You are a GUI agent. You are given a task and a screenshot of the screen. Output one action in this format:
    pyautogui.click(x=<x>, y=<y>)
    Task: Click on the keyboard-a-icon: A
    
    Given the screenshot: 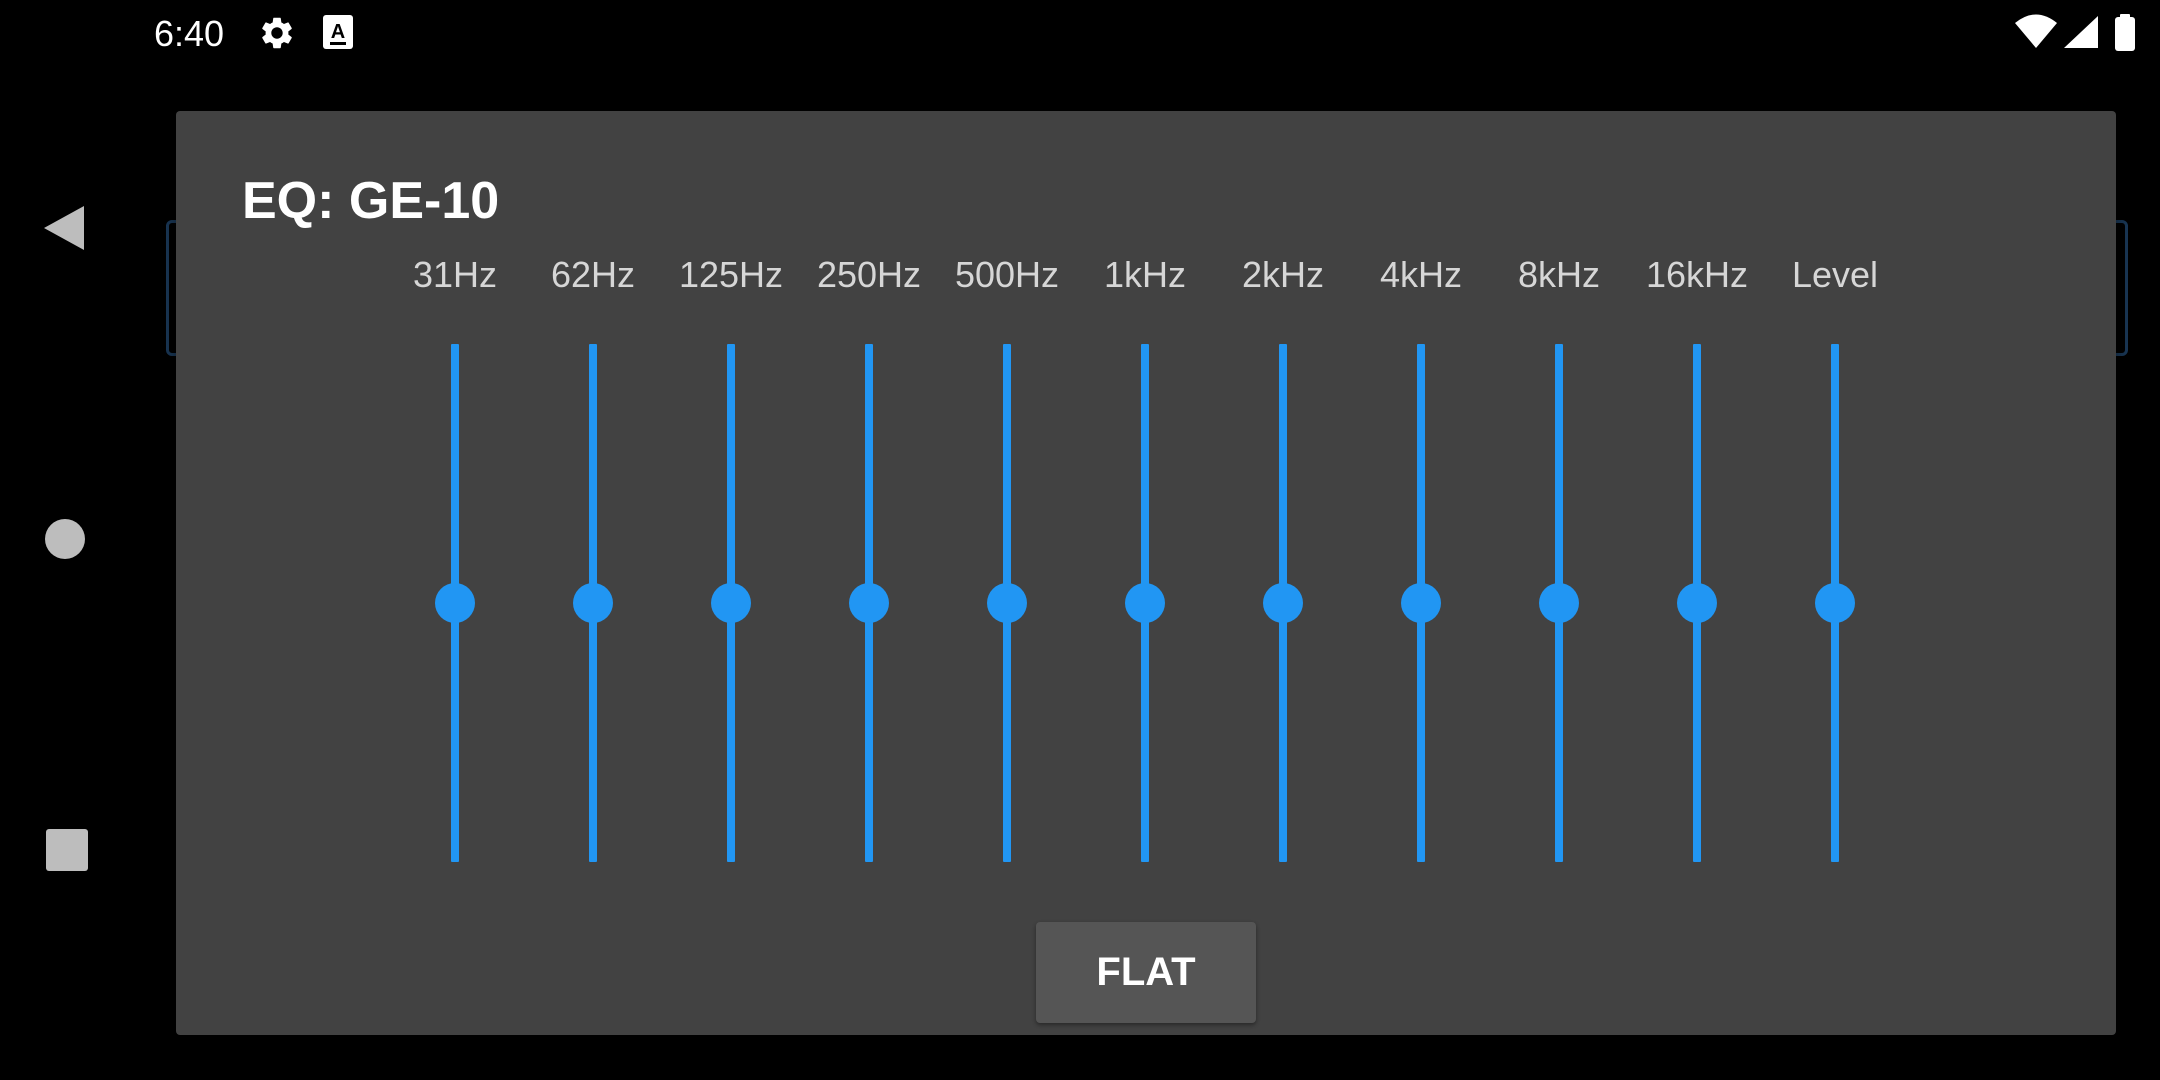 What is the action you would take?
    pyautogui.click(x=338, y=34)
    